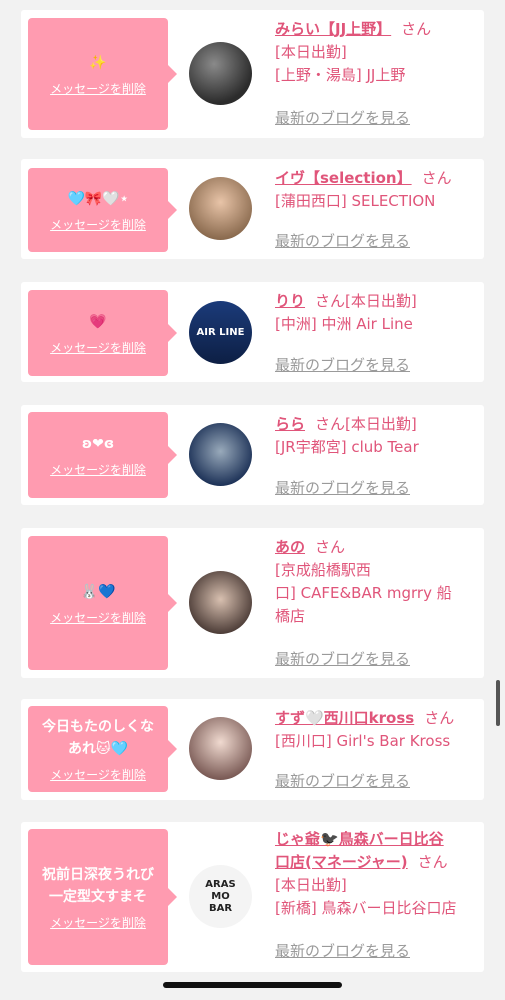  Describe the element at coordinates (344, 324) in the screenshot. I see `shop-location: [中洲] 中洲 Air Line` at that location.